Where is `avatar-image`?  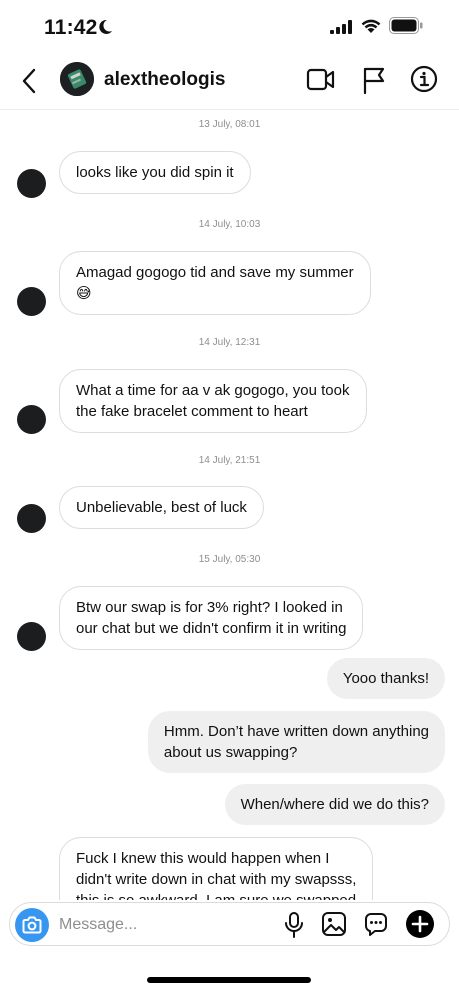
avatar-image is located at coordinates (77, 79).